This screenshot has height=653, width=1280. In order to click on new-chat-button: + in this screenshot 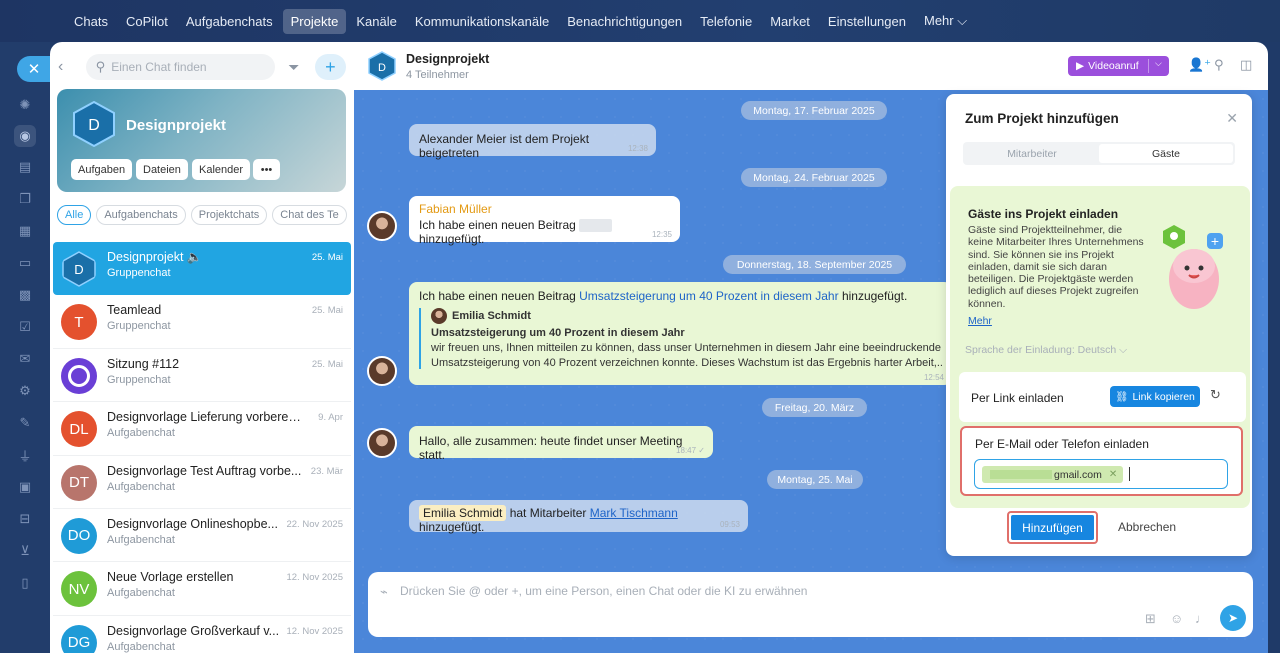, I will do `click(330, 67)`.